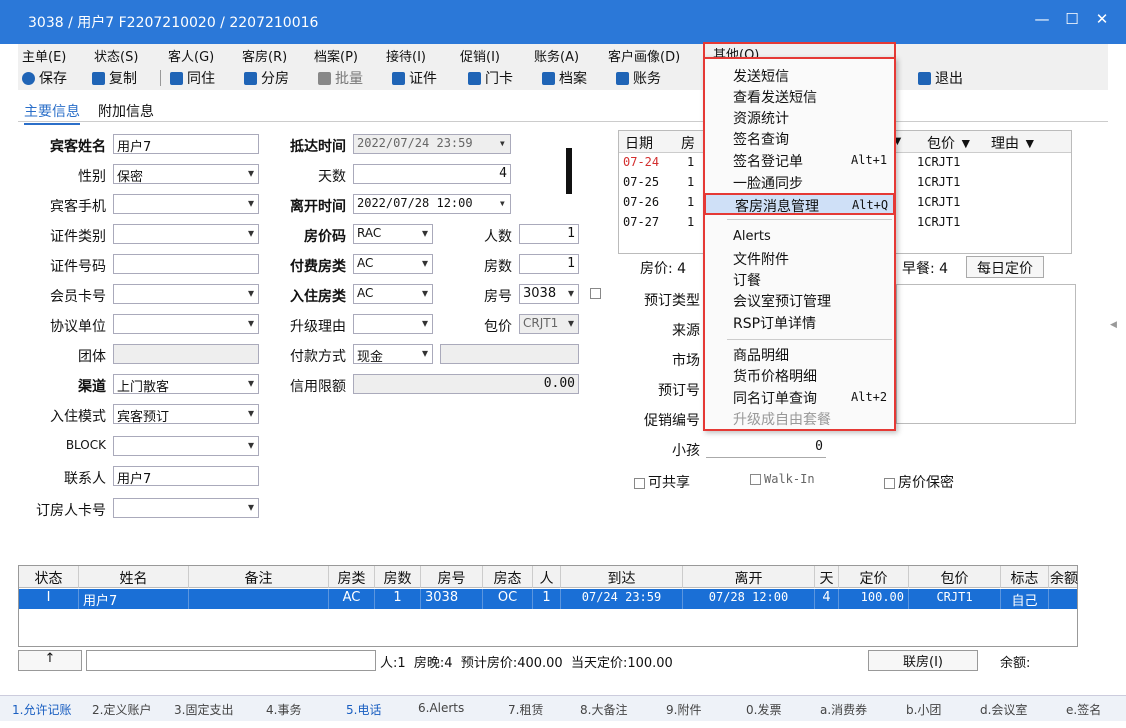 The width and height of the screenshot is (1126, 728). I want to click on depart-datetime: 2022/07/28 12:00, so click(432, 204).